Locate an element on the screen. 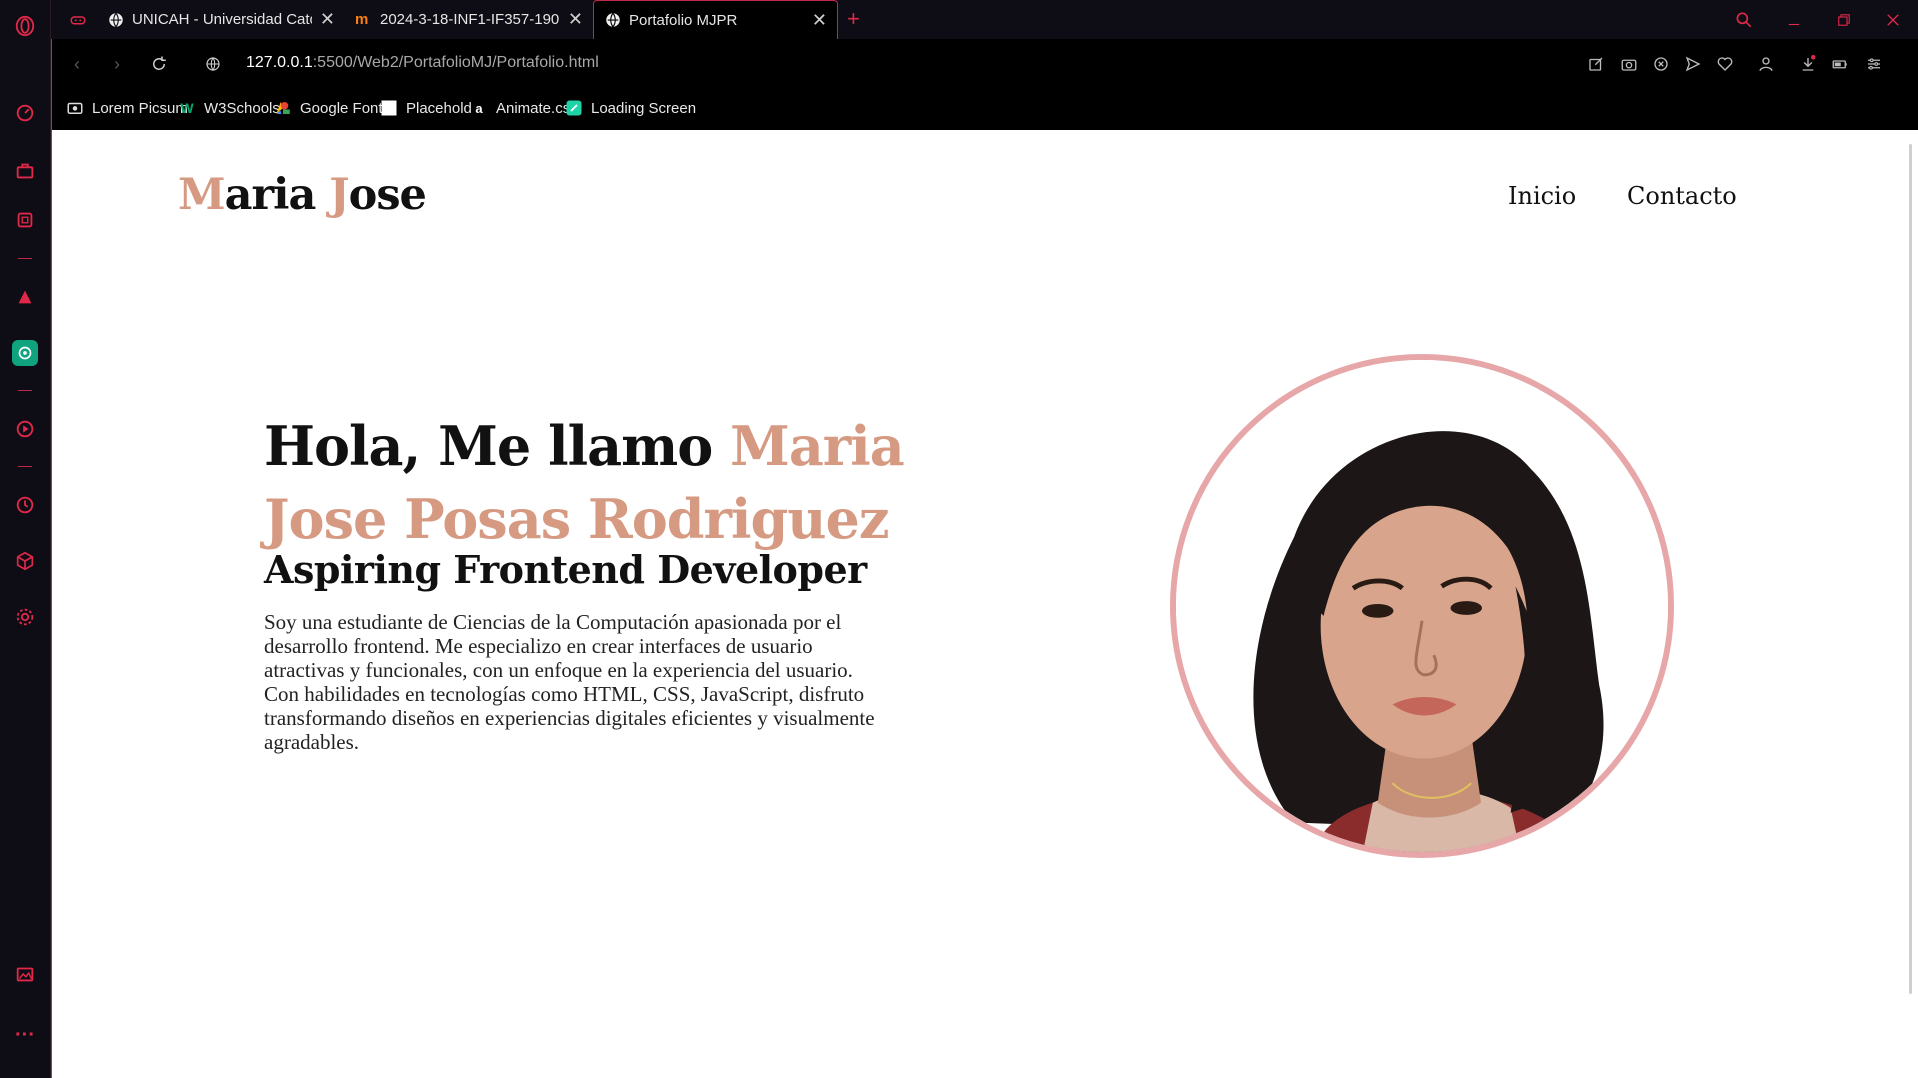  hero-greeting: Hola, Me llamo is located at coordinates (497, 446).